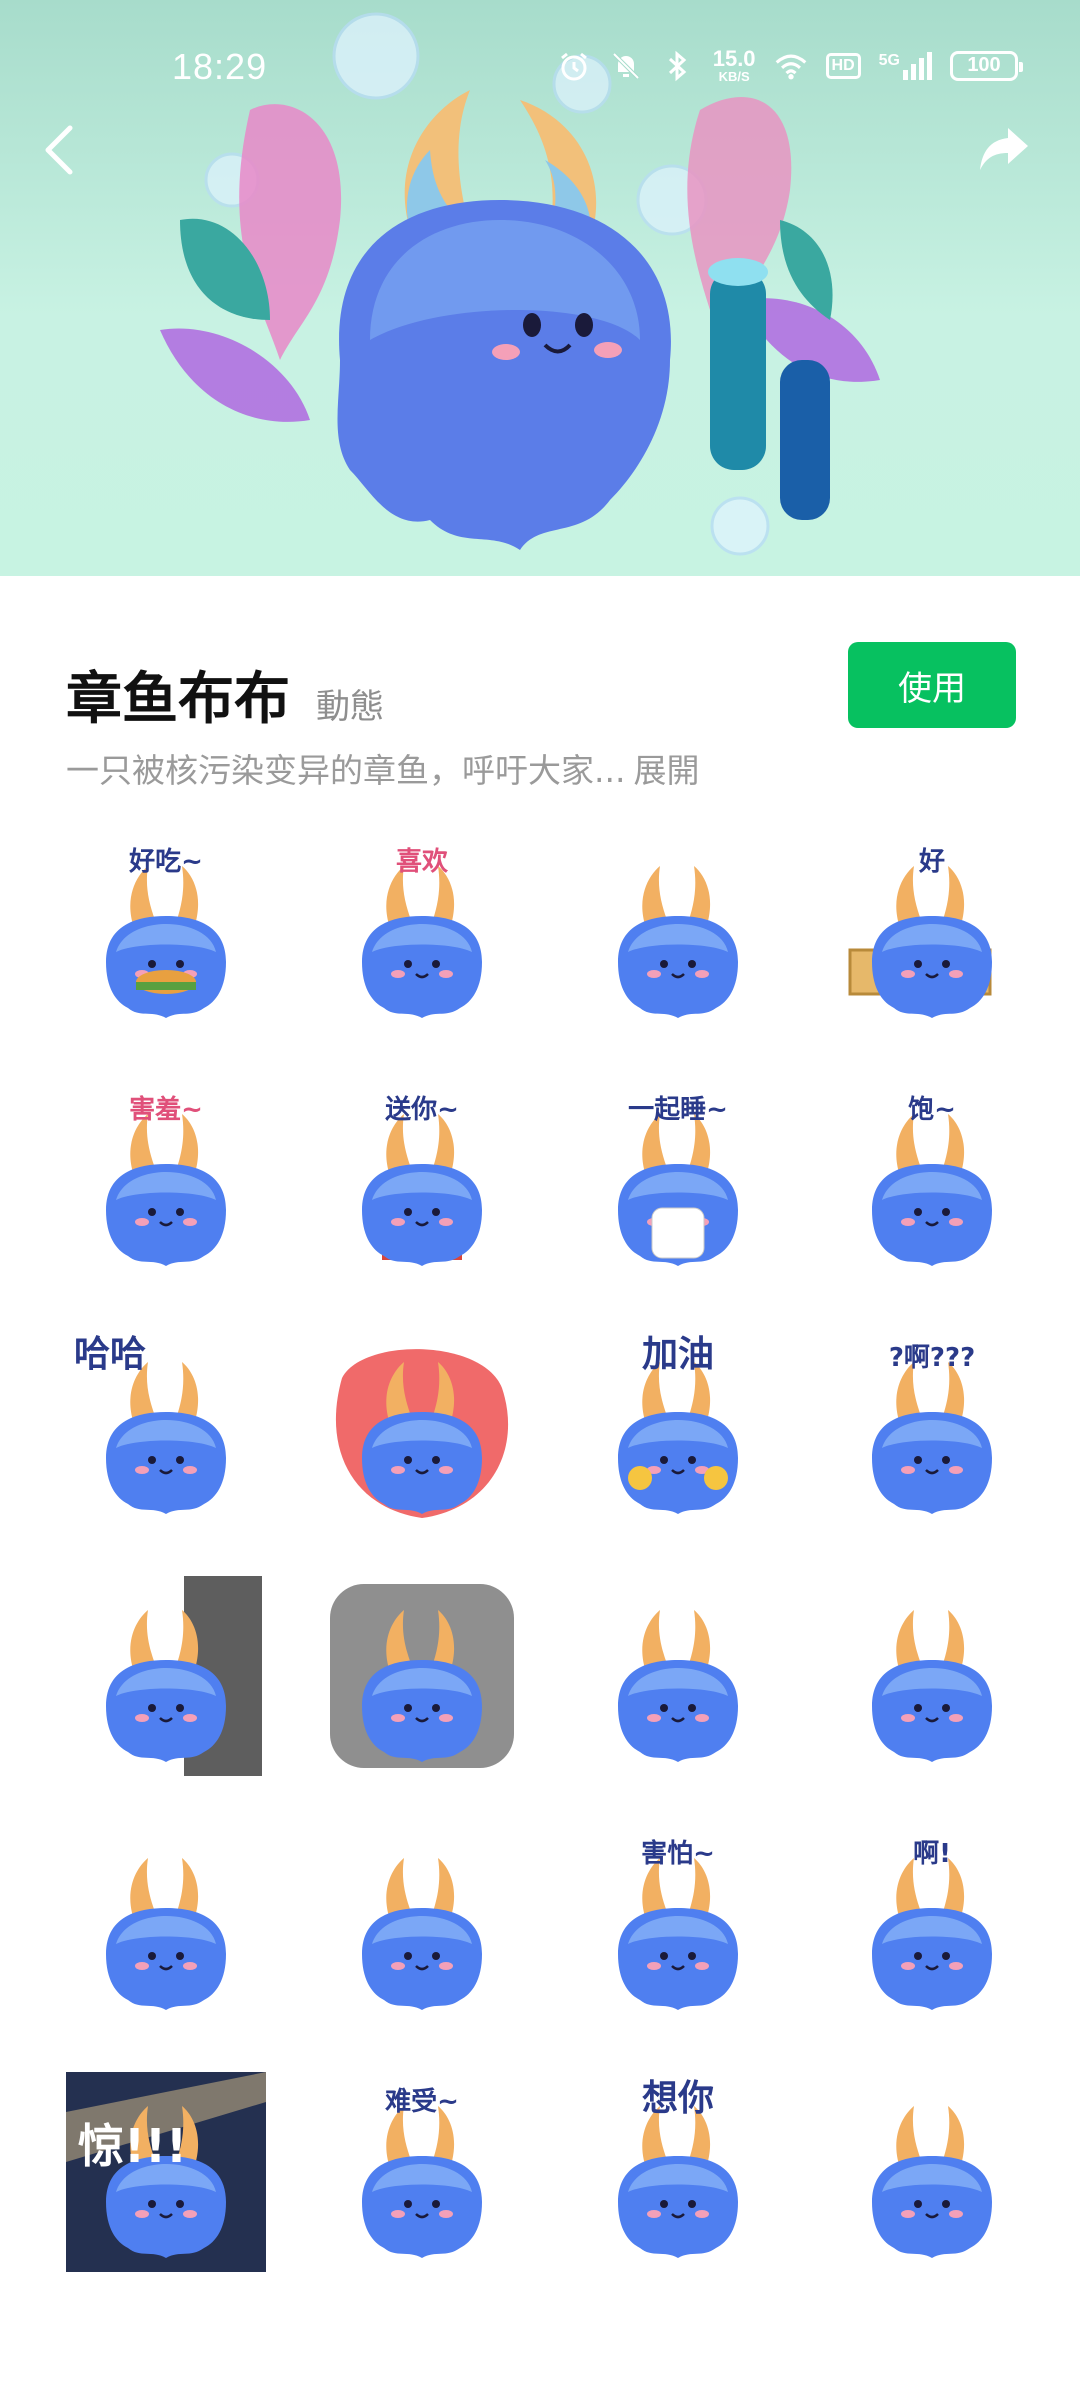 This screenshot has height=2400, width=1080. What do you see at coordinates (920, 932) in the screenshot?
I see `sticker-image: 好` at bounding box center [920, 932].